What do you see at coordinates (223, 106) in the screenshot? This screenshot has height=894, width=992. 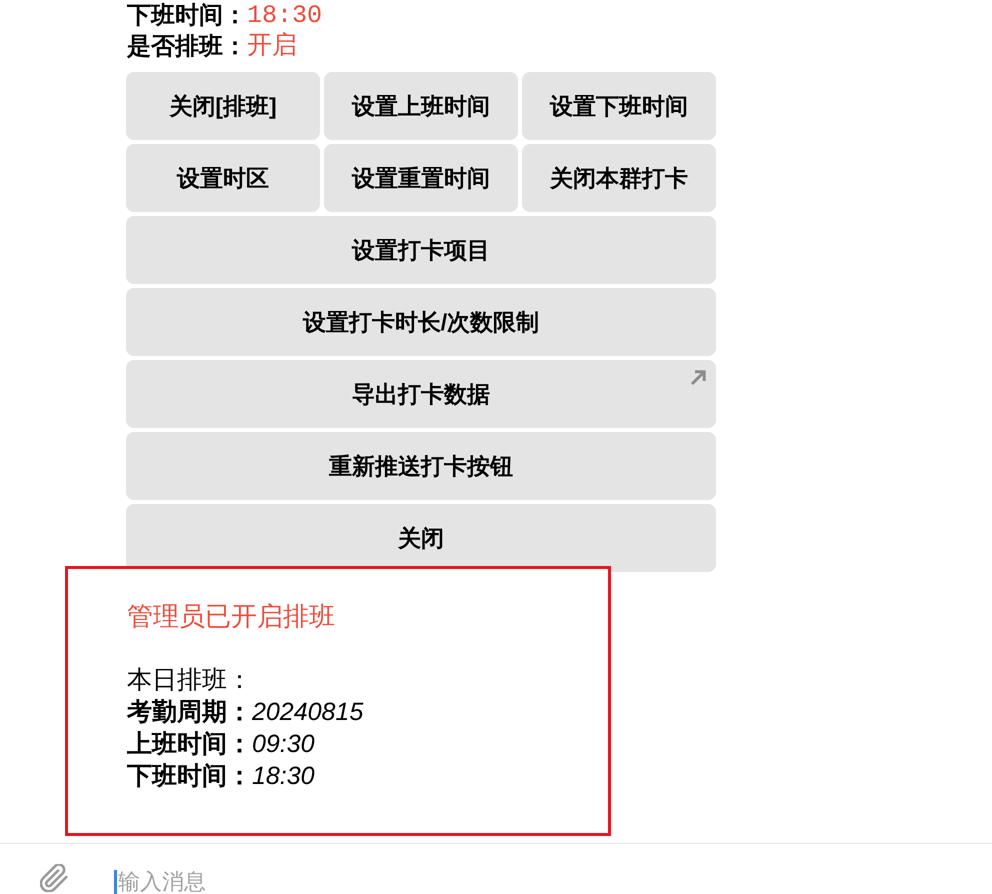 I see `keyboard-button: 关闭[排班]` at bounding box center [223, 106].